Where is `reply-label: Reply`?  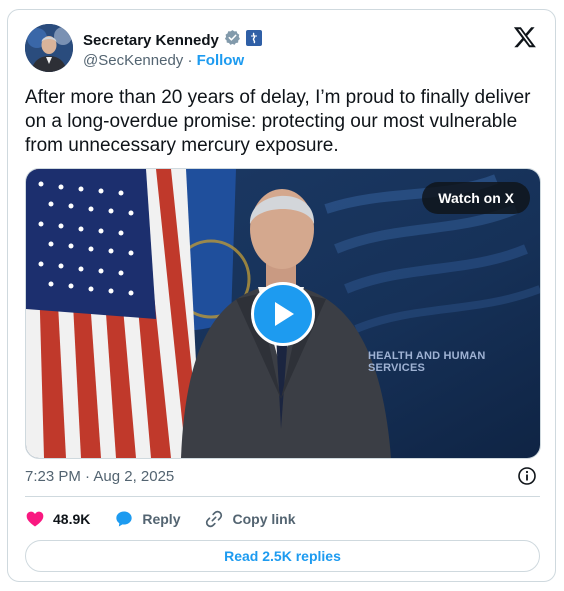
reply-label: Reply is located at coordinates (161, 519).